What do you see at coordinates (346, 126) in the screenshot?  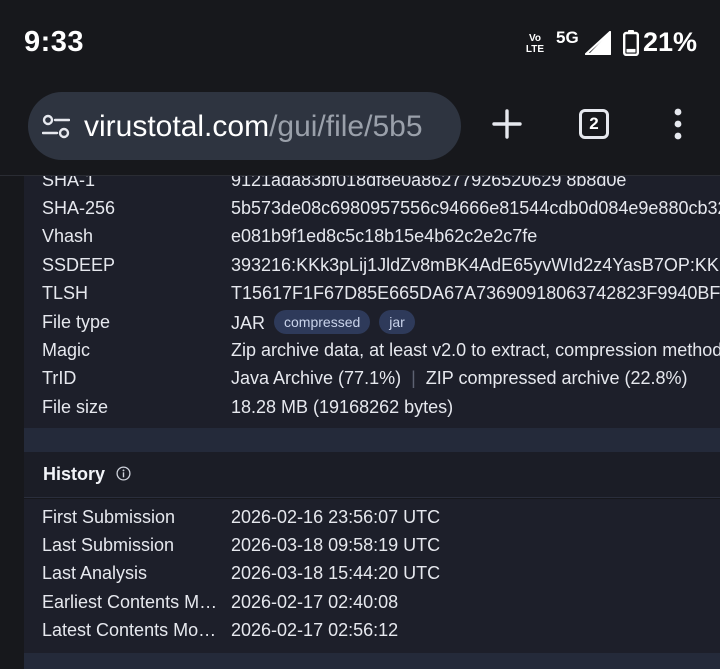 I see `url-path: /gui/file/5b5` at bounding box center [346, 126].